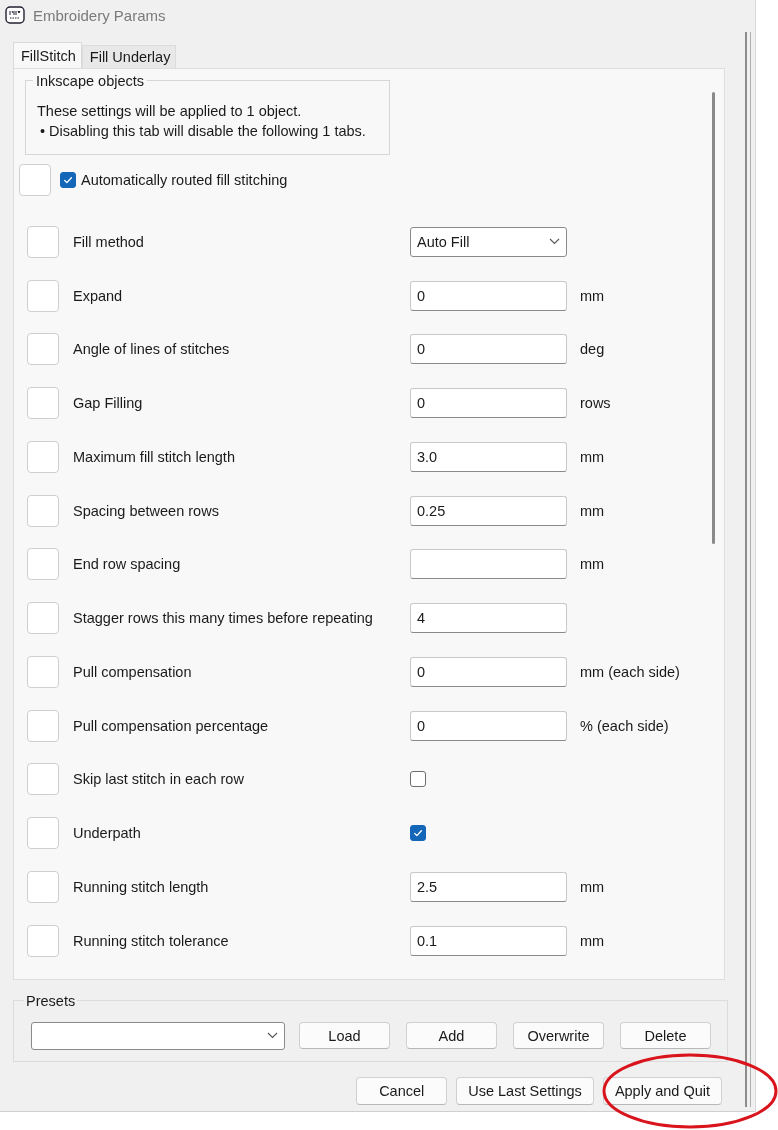 This screenshot has width=778, height=1130. Describe the element at coordinates (170, 111) in the screenshot. I see `info-text: These settings will be applied to 1 object.` at that location.